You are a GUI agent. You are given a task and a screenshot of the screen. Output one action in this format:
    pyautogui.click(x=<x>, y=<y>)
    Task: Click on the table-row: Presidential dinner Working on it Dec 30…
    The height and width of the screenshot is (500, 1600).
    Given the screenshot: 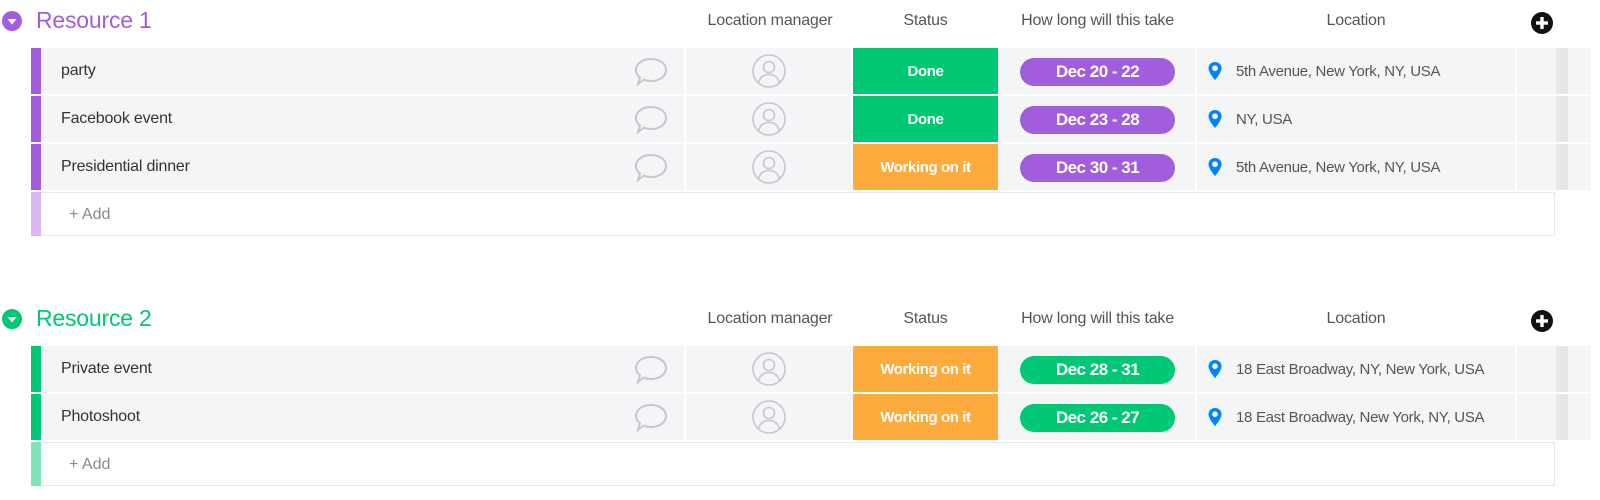 What is the action you would take?
    pyautogui.click(x=811, y=167)
    